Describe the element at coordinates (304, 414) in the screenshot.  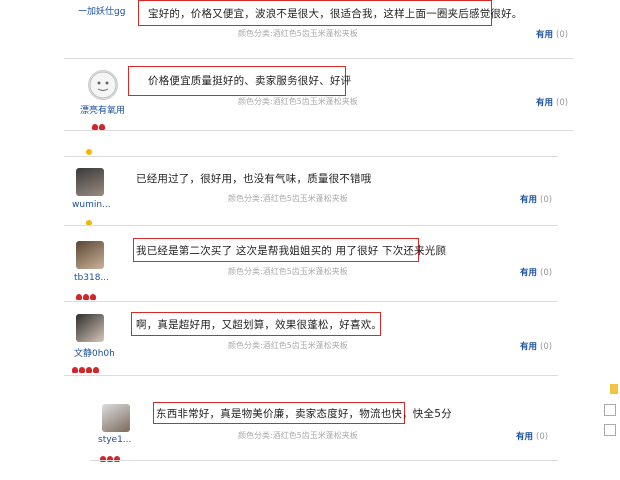
I see `review-comment: 东西非常好，真是物美价廉，卖家态度好，物流也快，快全5分` at that location.